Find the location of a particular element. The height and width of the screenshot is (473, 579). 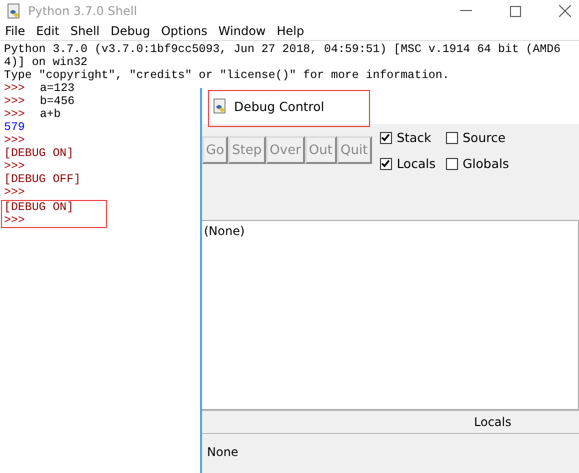

checkbox-label: Locals is located at coordinates (416, 163).